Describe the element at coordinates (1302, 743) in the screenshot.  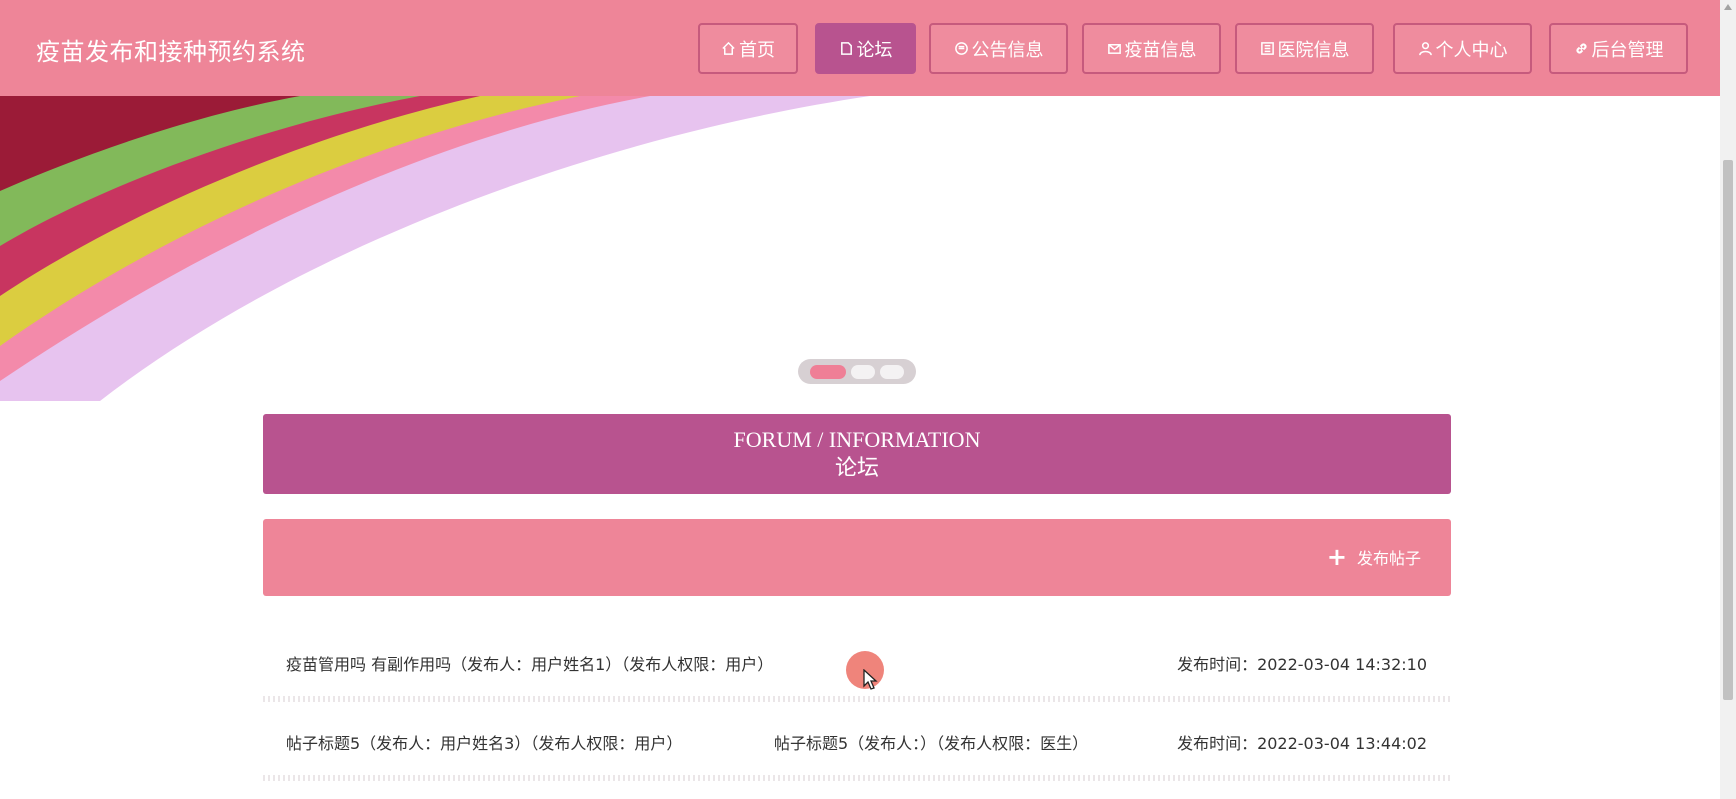
I see `post-time: 发布时间：2022-03-04 13:44:02` at that location.